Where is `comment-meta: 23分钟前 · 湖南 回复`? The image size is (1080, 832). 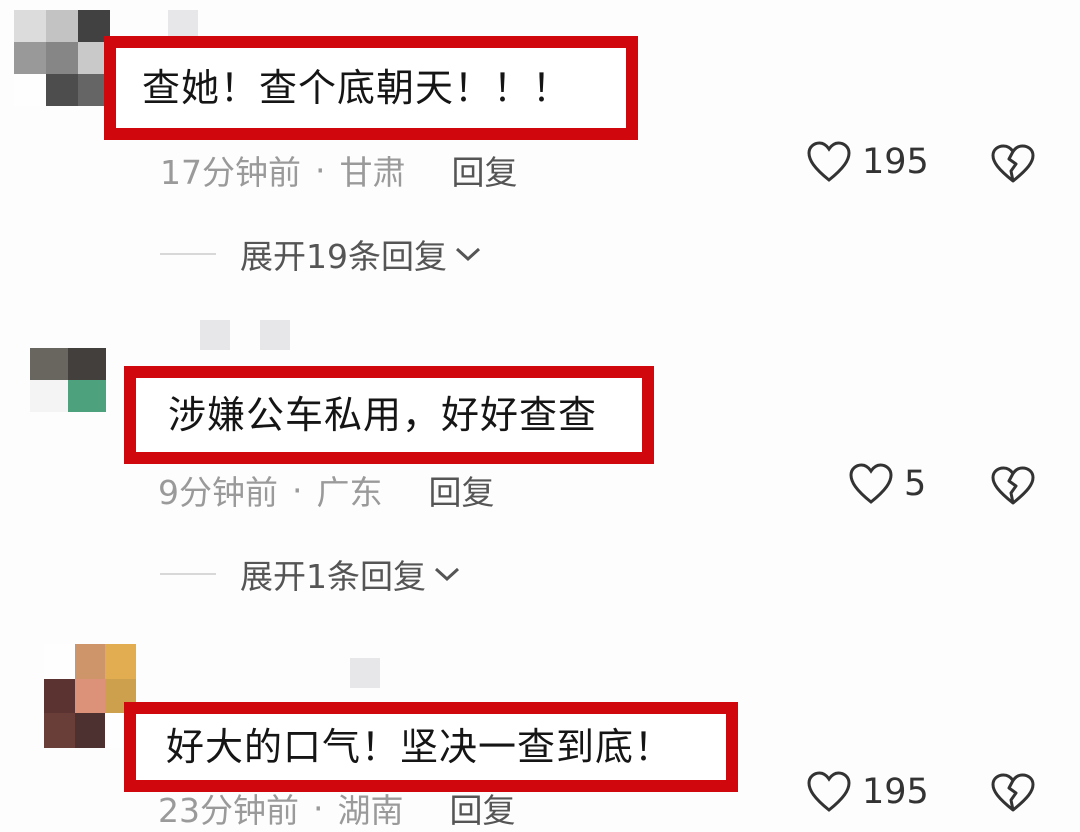
comment-meta: 23分钟前 · 湖南 回复 is located at coordinates (337, 808).